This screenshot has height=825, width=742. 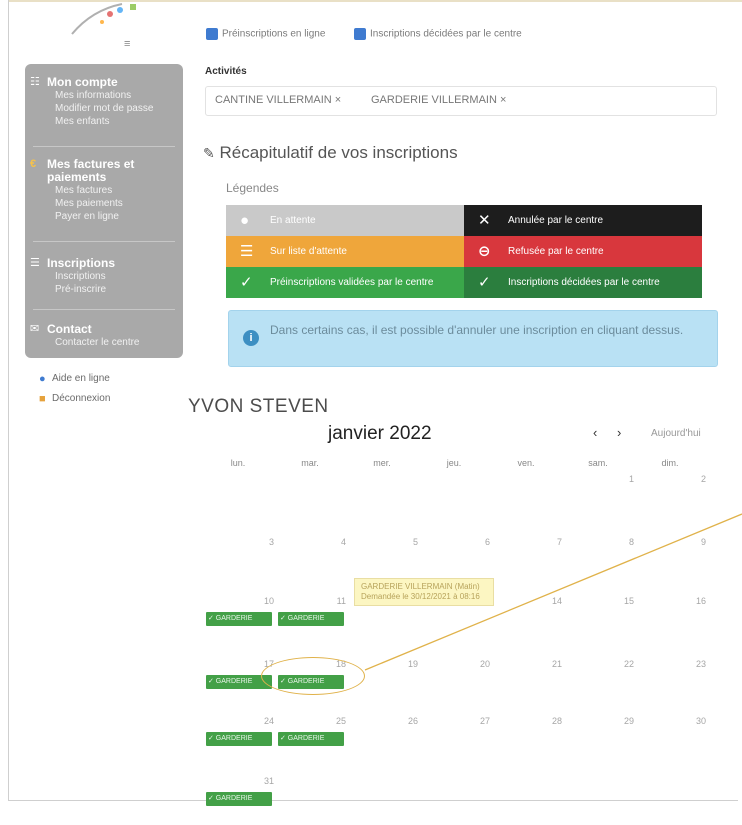 What do you see at coordinates (624, 601) in the screenshot?
I see `day-number: 15` at bounding box center [624, 601].